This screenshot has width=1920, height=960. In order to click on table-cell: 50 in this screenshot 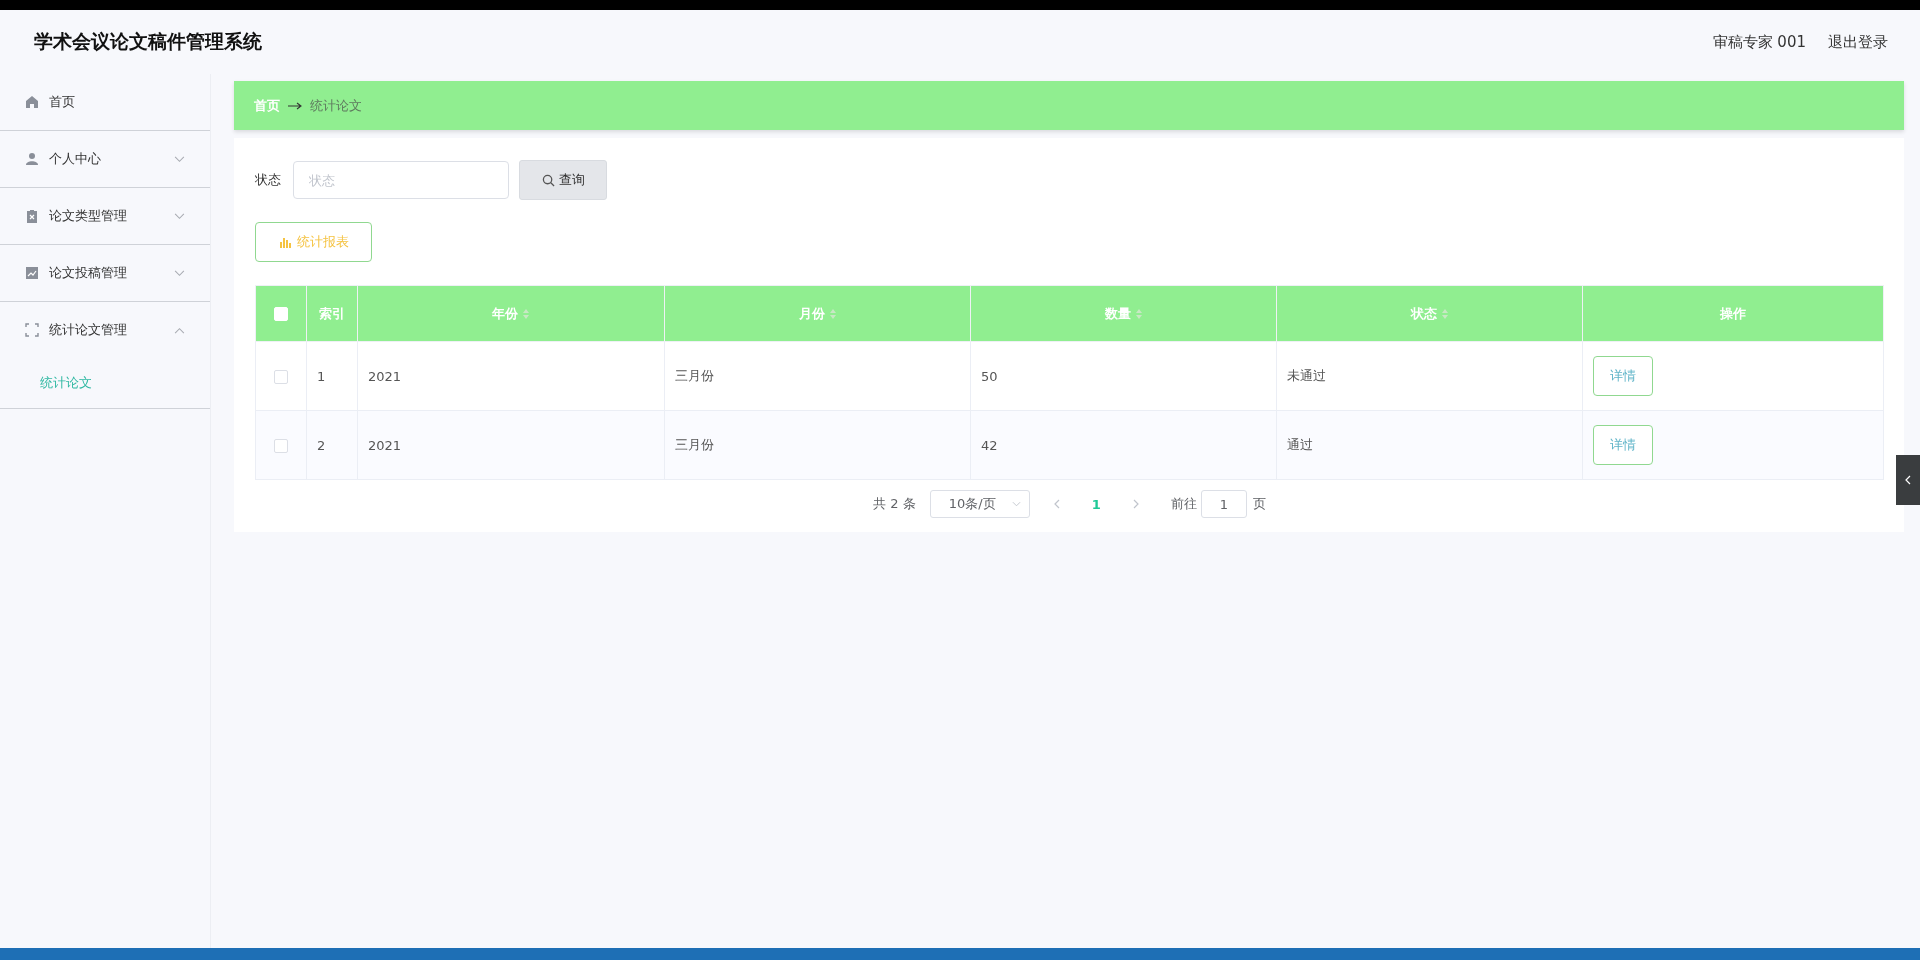, I will do `click(1123, 376)`.